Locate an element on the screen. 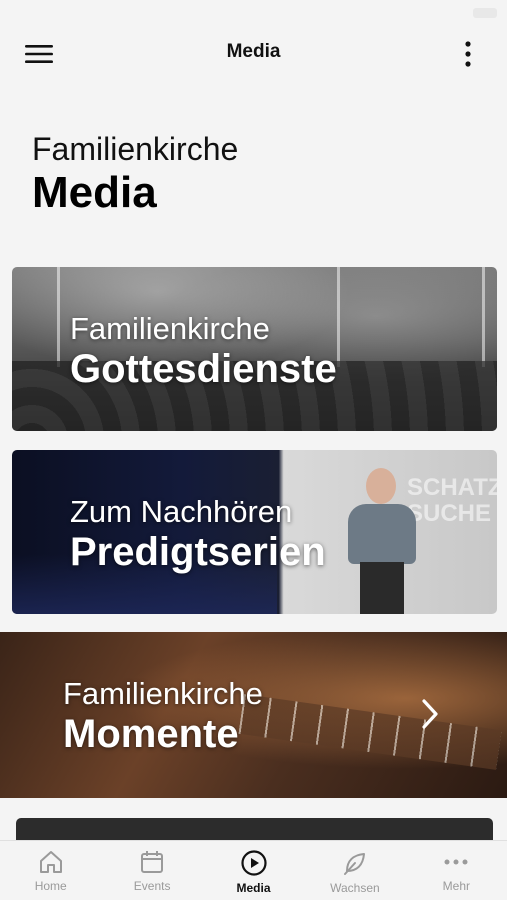 The image size is (507, 900). calendar-icon is located at coordinates (152, 862).